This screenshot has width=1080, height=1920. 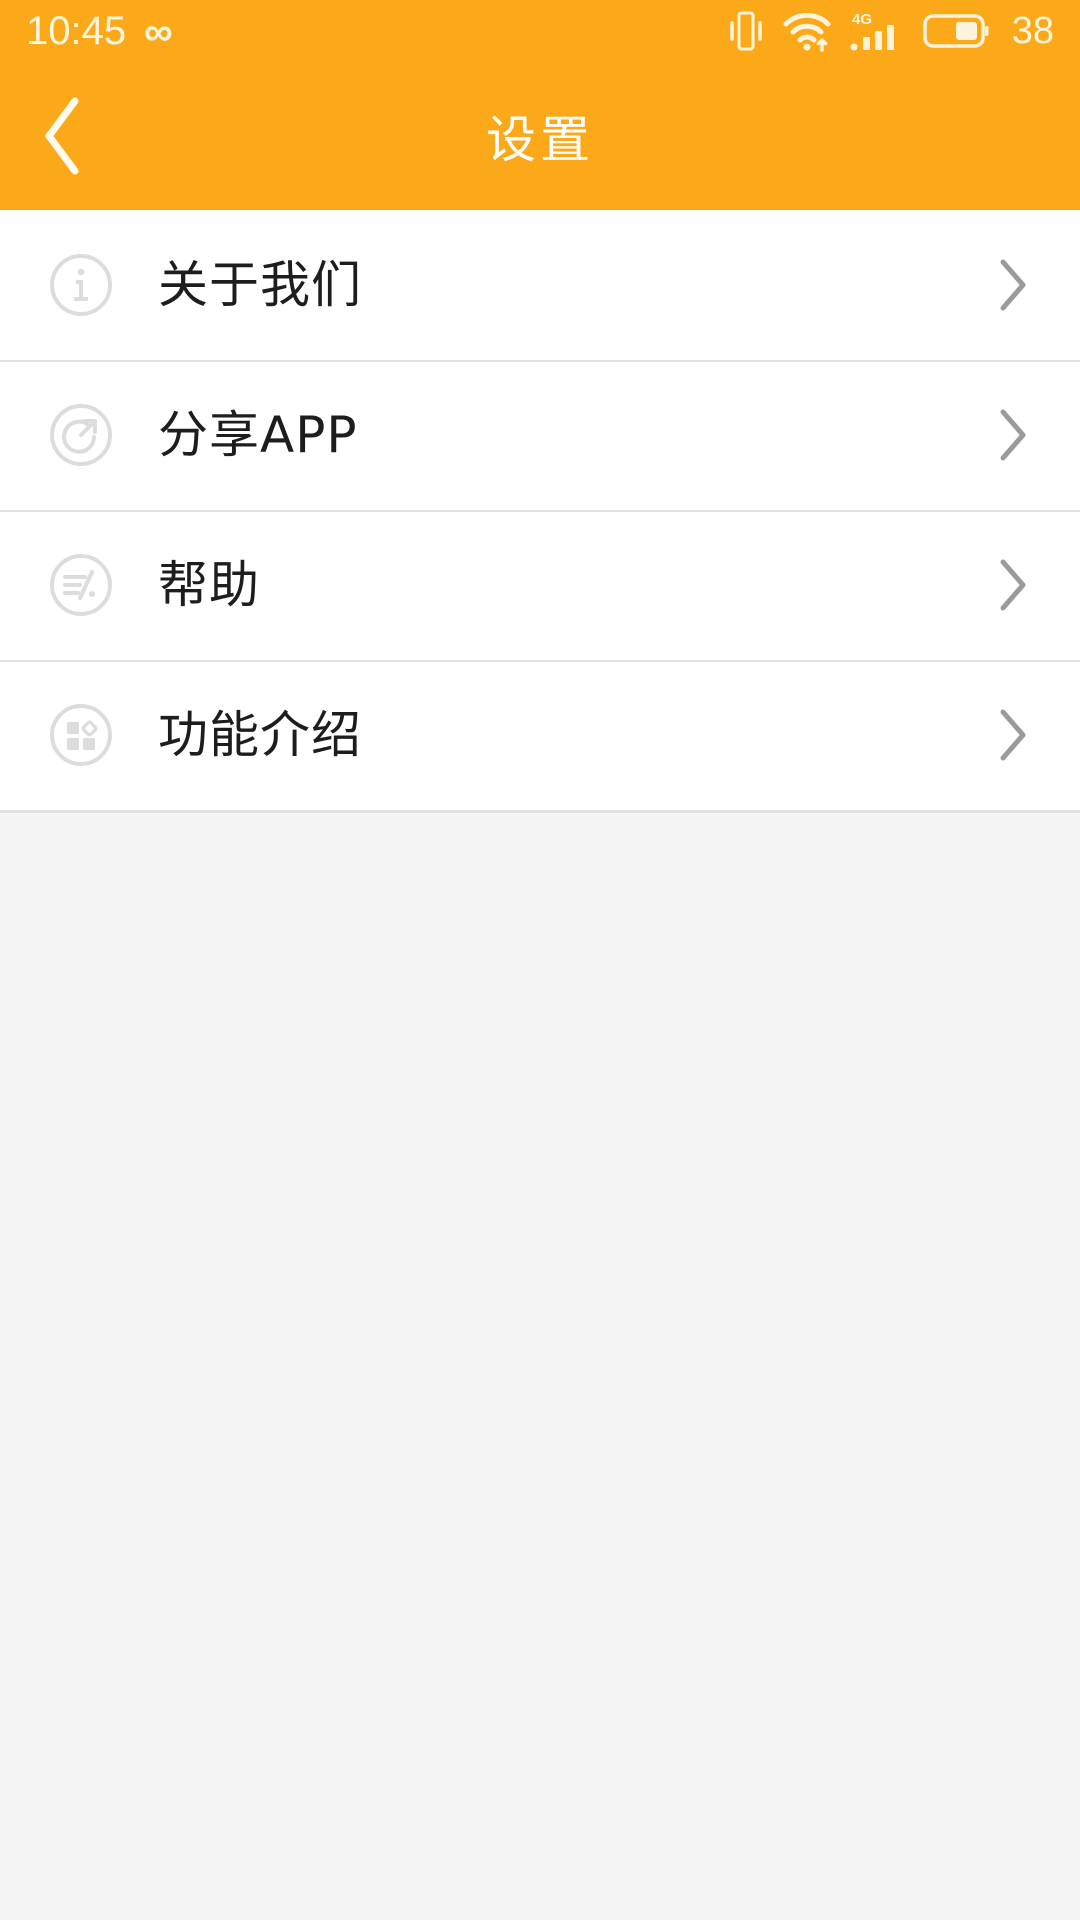 What do you see at coordinates (540, 285) in the screenshot?
I see `list-item-about-us: 关于我们` at bounding box center [540, 285].